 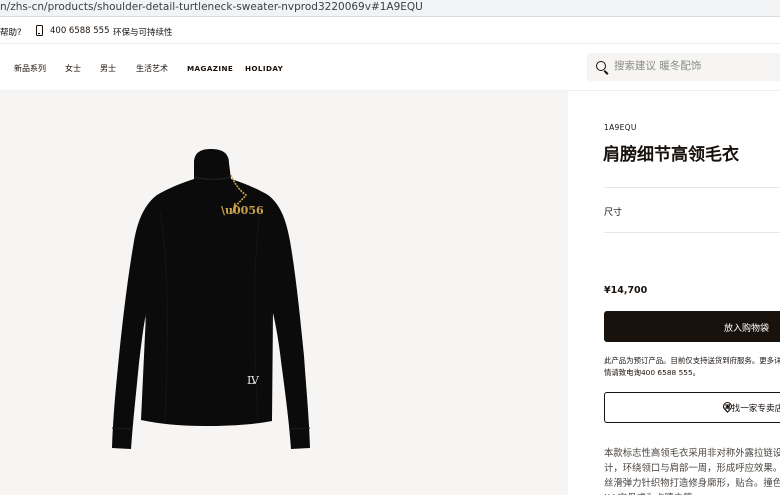 I want to click on find-store-label: 寻找一家专卖店, so click(x=751, y=409).